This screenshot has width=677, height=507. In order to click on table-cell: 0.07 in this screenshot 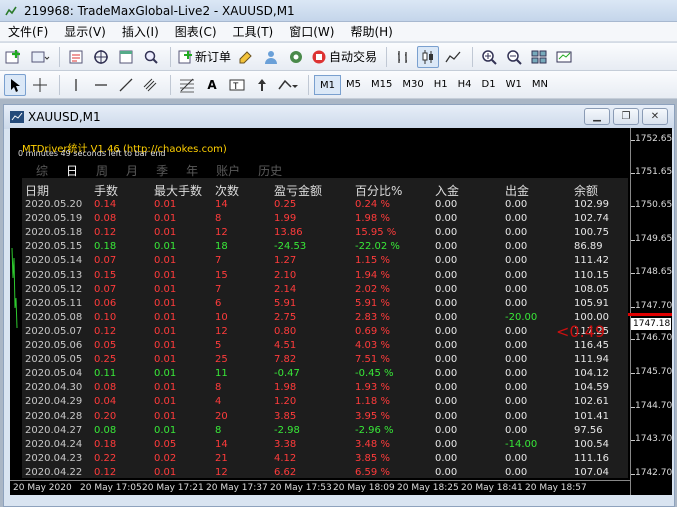, I will do `click(105, 261)`.